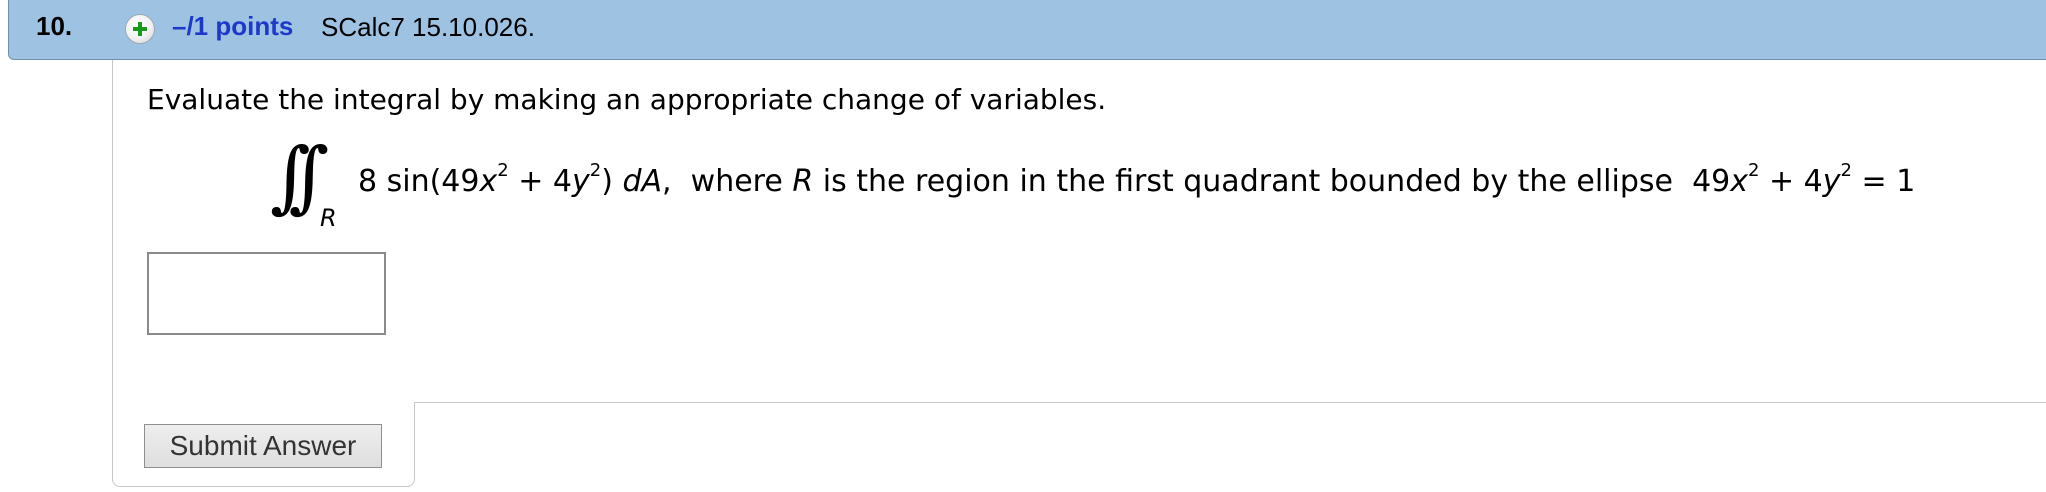 The image size is (2046, 492). What do you see at coordinates (612, 181) in the screenshot?
I see `close-paren: )` at bounding box center [612, 181].